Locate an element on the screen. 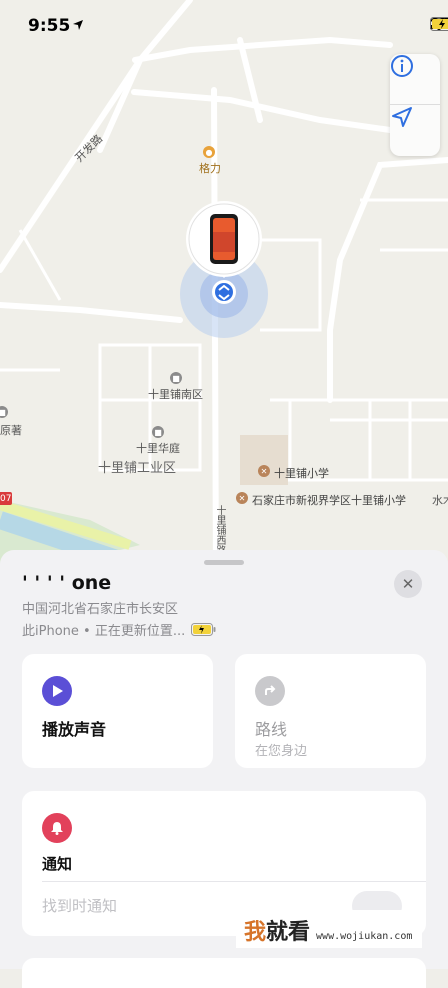 The image size is (448, 988). watermark-brand: 我就看 is located at coordinates (277, 930).